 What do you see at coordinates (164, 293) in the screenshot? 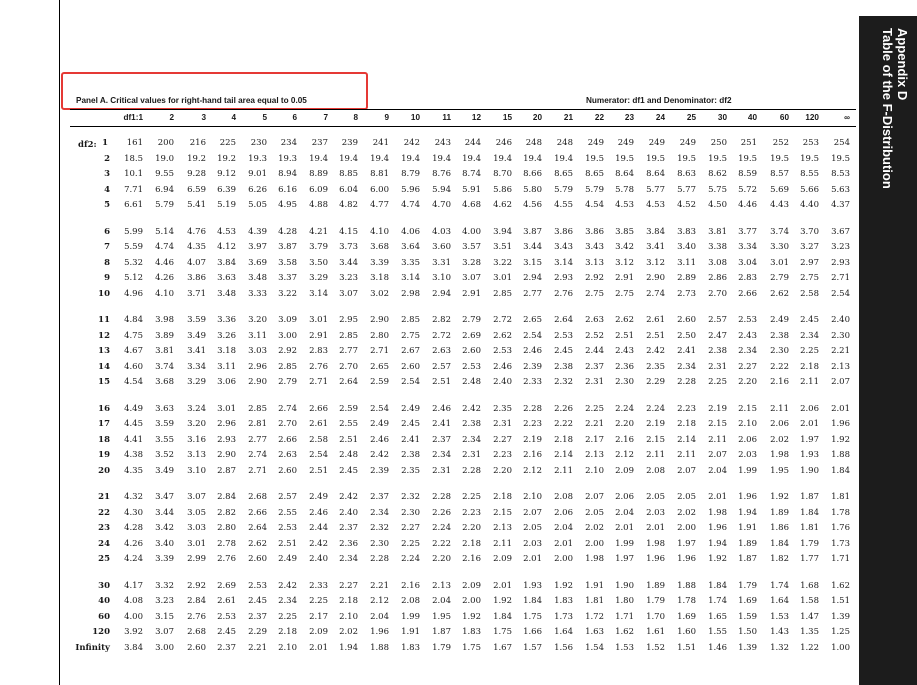
I see `table-cell: 4.10` at bounding box center [164, 293].